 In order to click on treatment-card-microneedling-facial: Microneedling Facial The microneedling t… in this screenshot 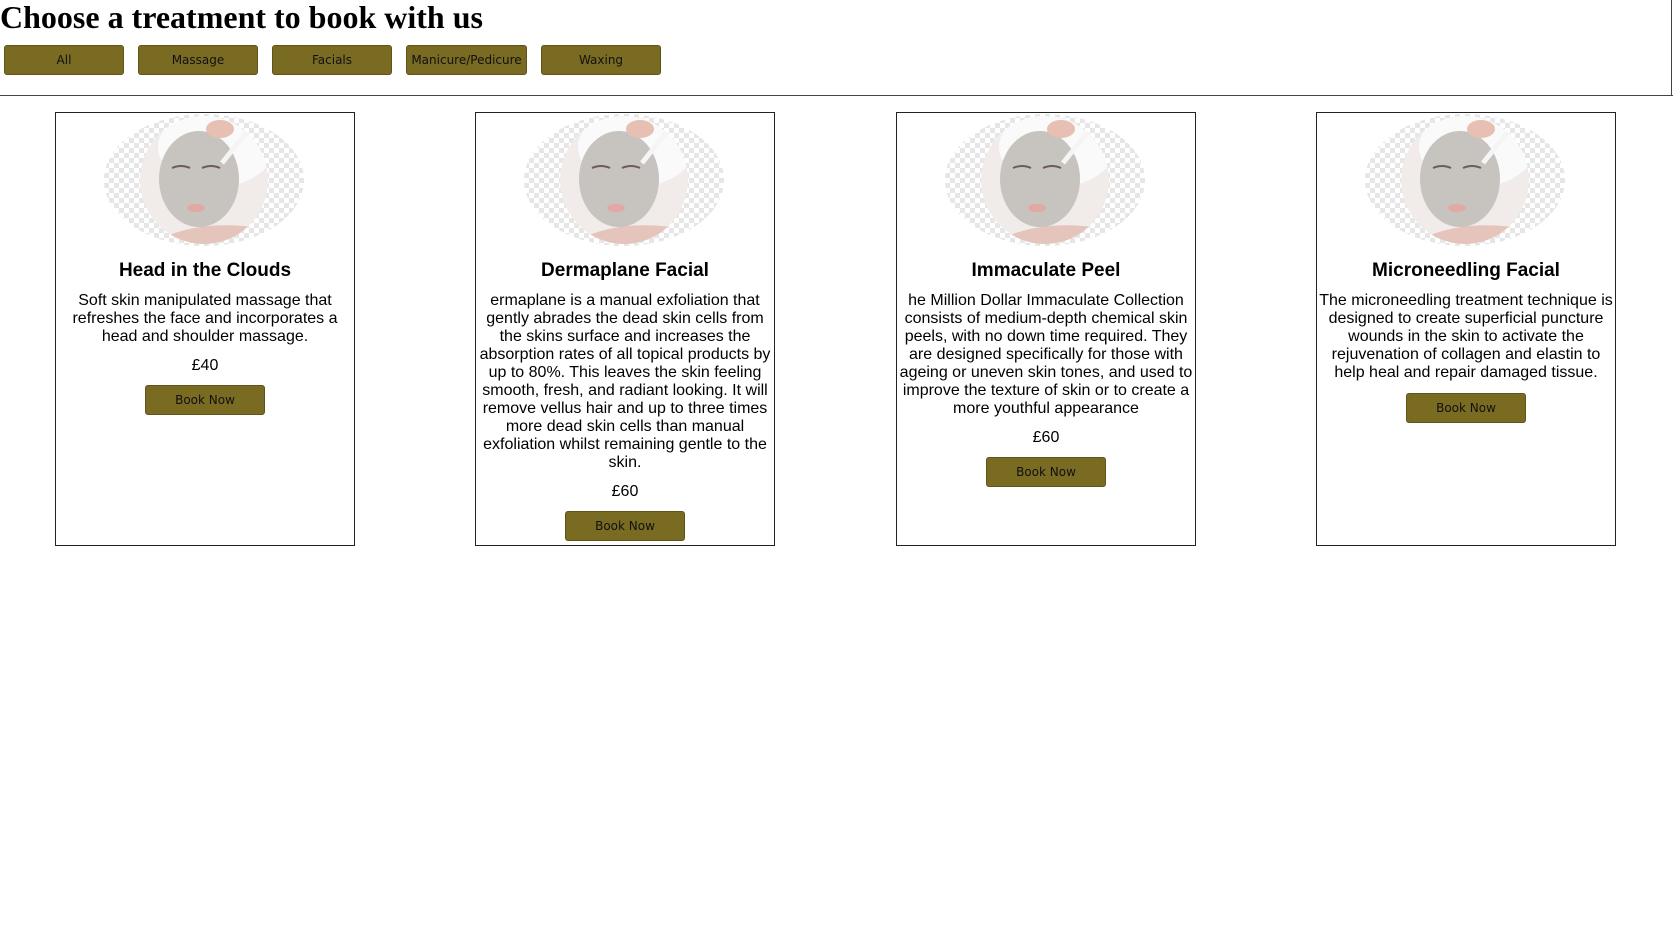, I will do `click(1466, 329)`.